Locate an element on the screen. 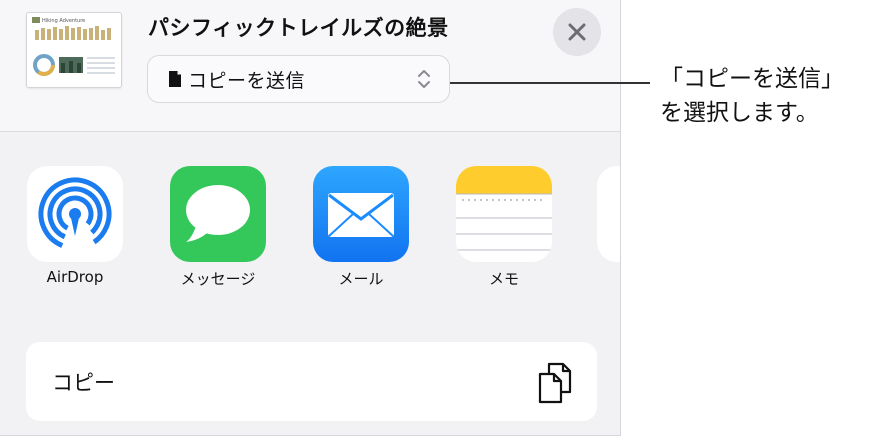  send-option-label: コピーを送信 is located at coordinates (247, 80).